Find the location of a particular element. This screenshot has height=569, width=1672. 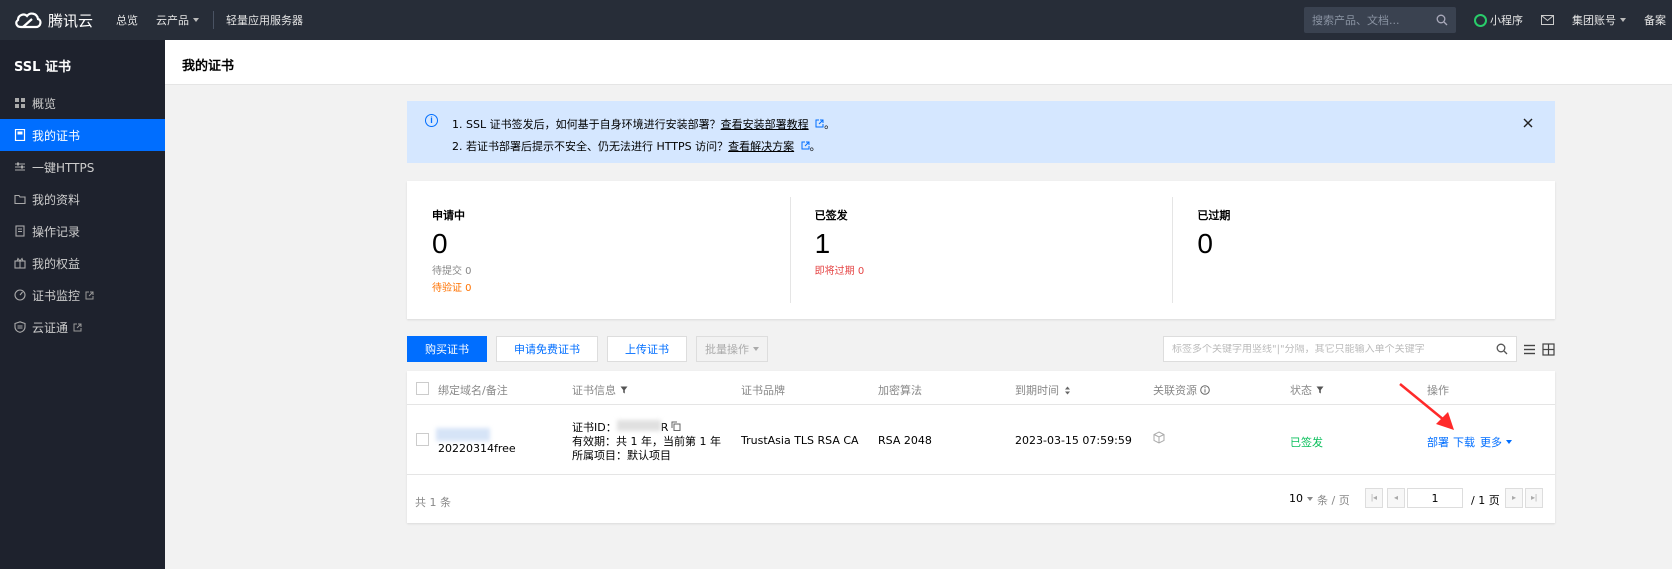

grid-view-icon is located at coordinates (1548, 349).